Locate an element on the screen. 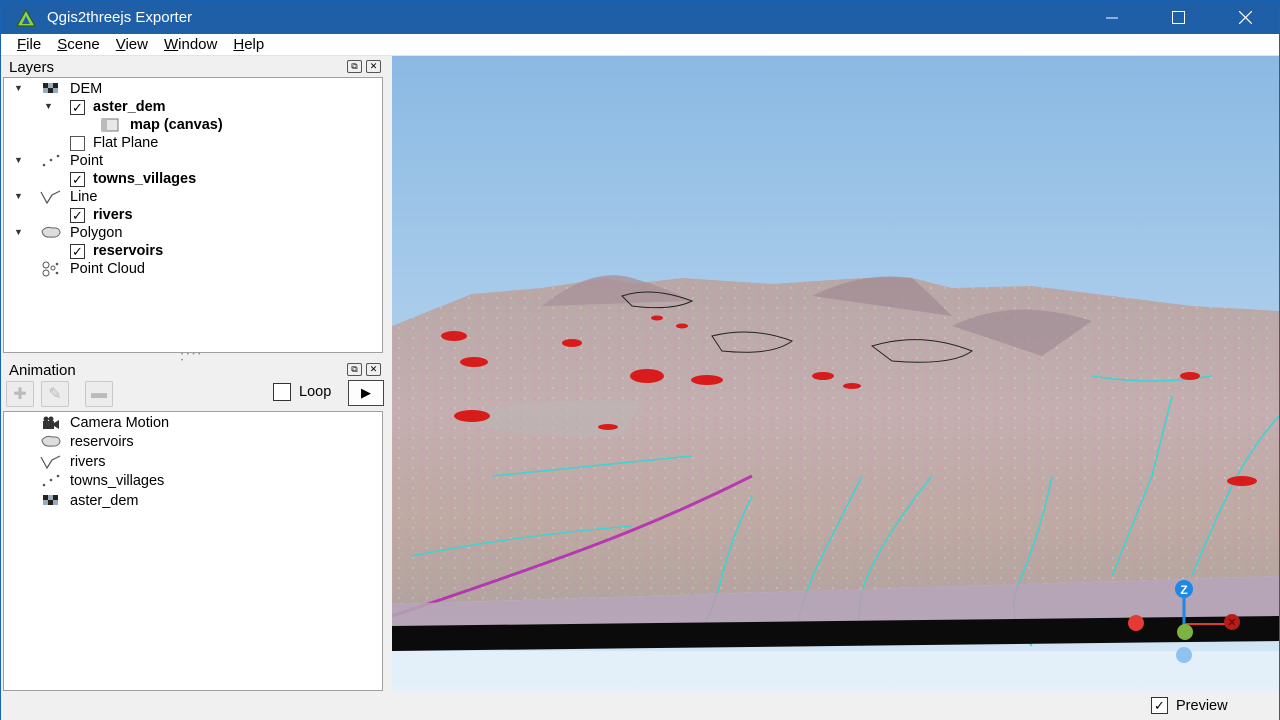  x-axis-icon: ✕ is located at coordinates (1231, 623).